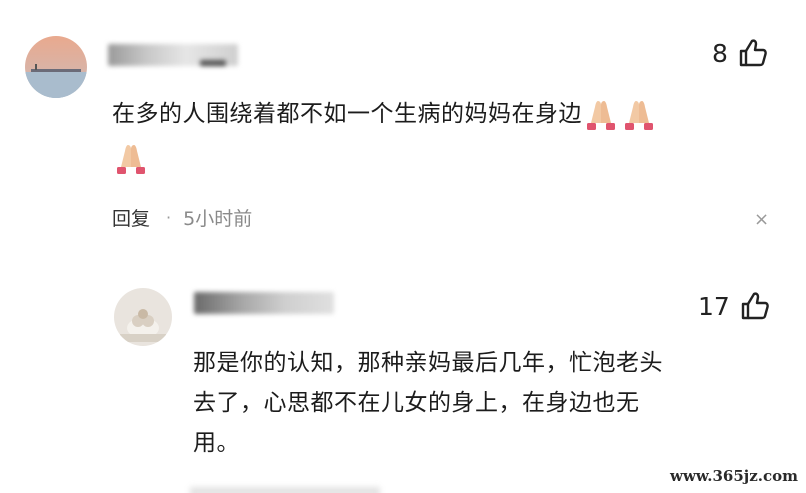 The height and width of the screenshot is (493, 806). What do you see at coordinates (264, 303) in the screenshot?
I see `username-blurred` at bounding box center [264, 303].